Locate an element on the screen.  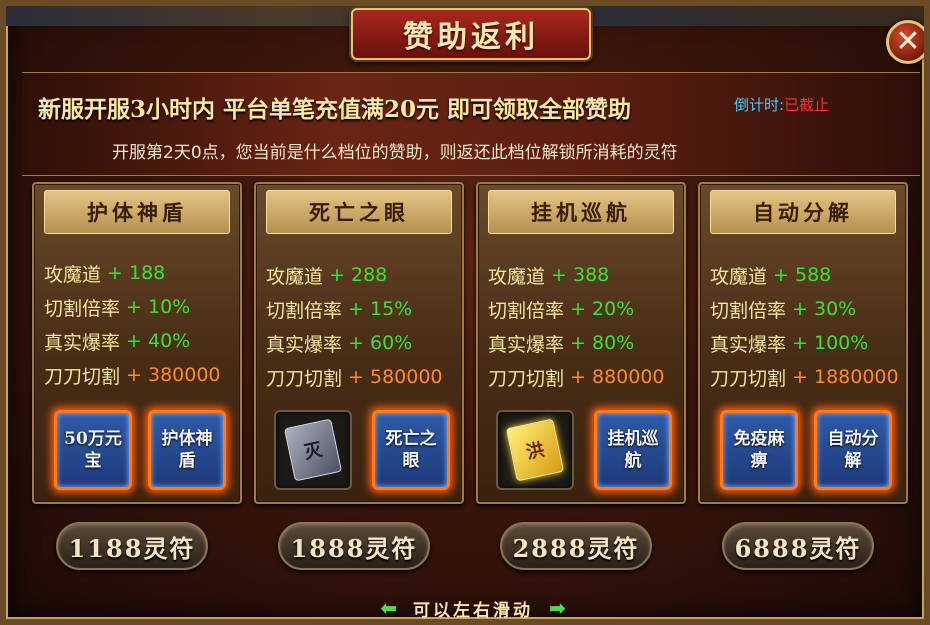
dialog-title-plate: 赞助返利 is located at coordinates (471, 34).